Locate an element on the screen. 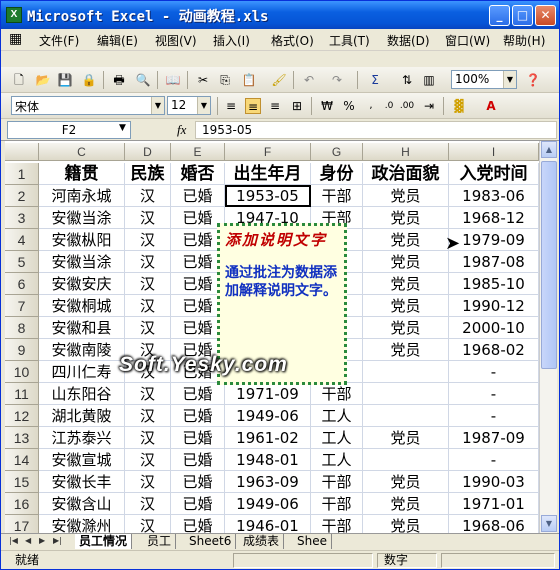  table-cell: 安徽滁州 is located at coordinates (82, 524).